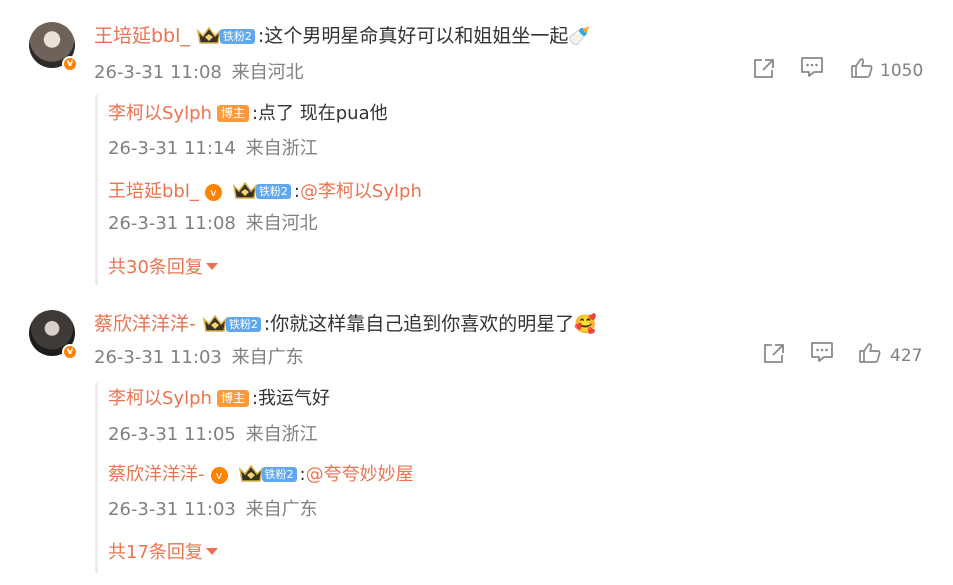  I want to click on pacifier-emoji-icon: 🍼, so click(579, 36).